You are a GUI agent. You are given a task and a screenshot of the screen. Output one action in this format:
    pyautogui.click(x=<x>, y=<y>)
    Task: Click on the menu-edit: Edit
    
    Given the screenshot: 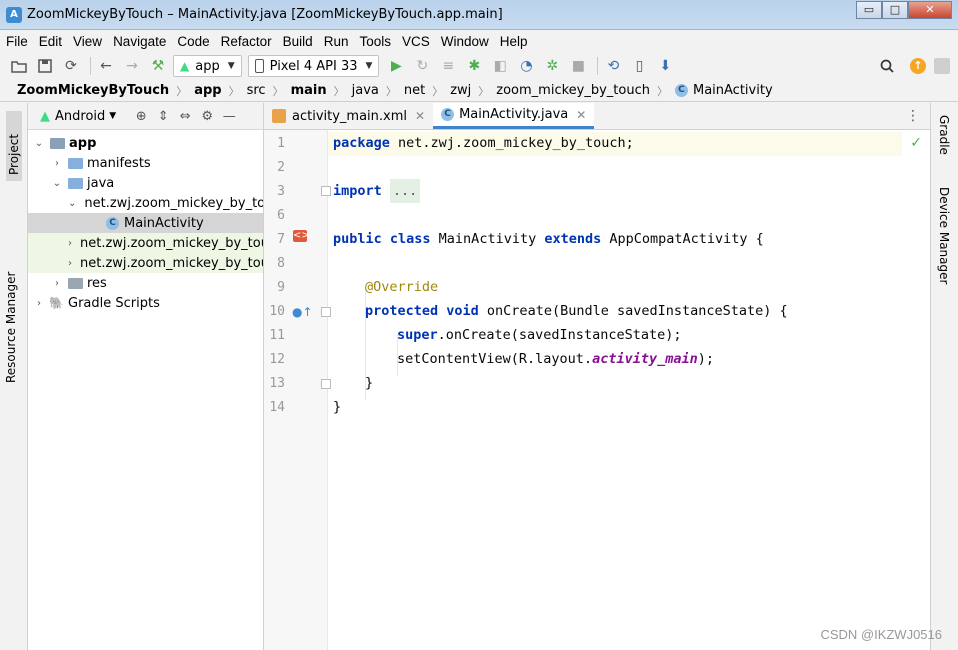 What is the action you would take?
    pyautogui.click(x=50, y=41)
    